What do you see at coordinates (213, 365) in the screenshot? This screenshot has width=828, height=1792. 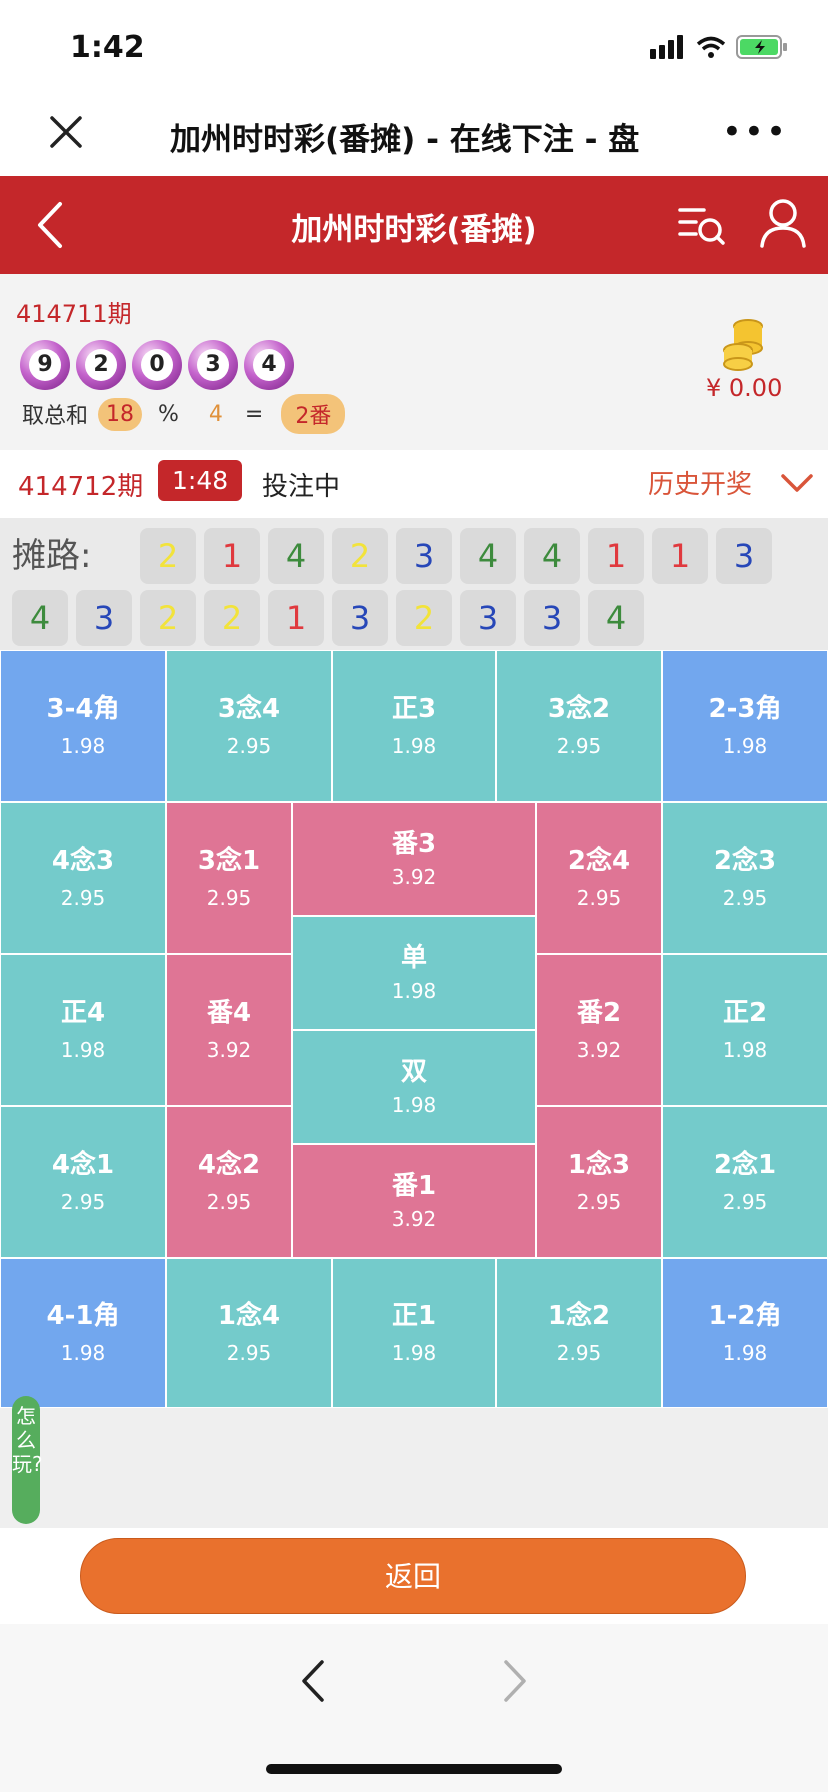 I see `draw-ball: 3` at bounding box center [213, 365].